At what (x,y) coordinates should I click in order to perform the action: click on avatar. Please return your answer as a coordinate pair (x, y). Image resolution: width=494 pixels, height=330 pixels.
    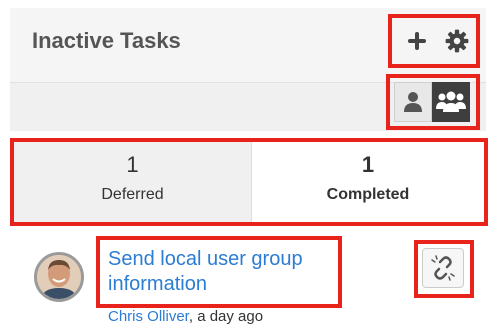
    Looking at the image, I should click on (59, 277).